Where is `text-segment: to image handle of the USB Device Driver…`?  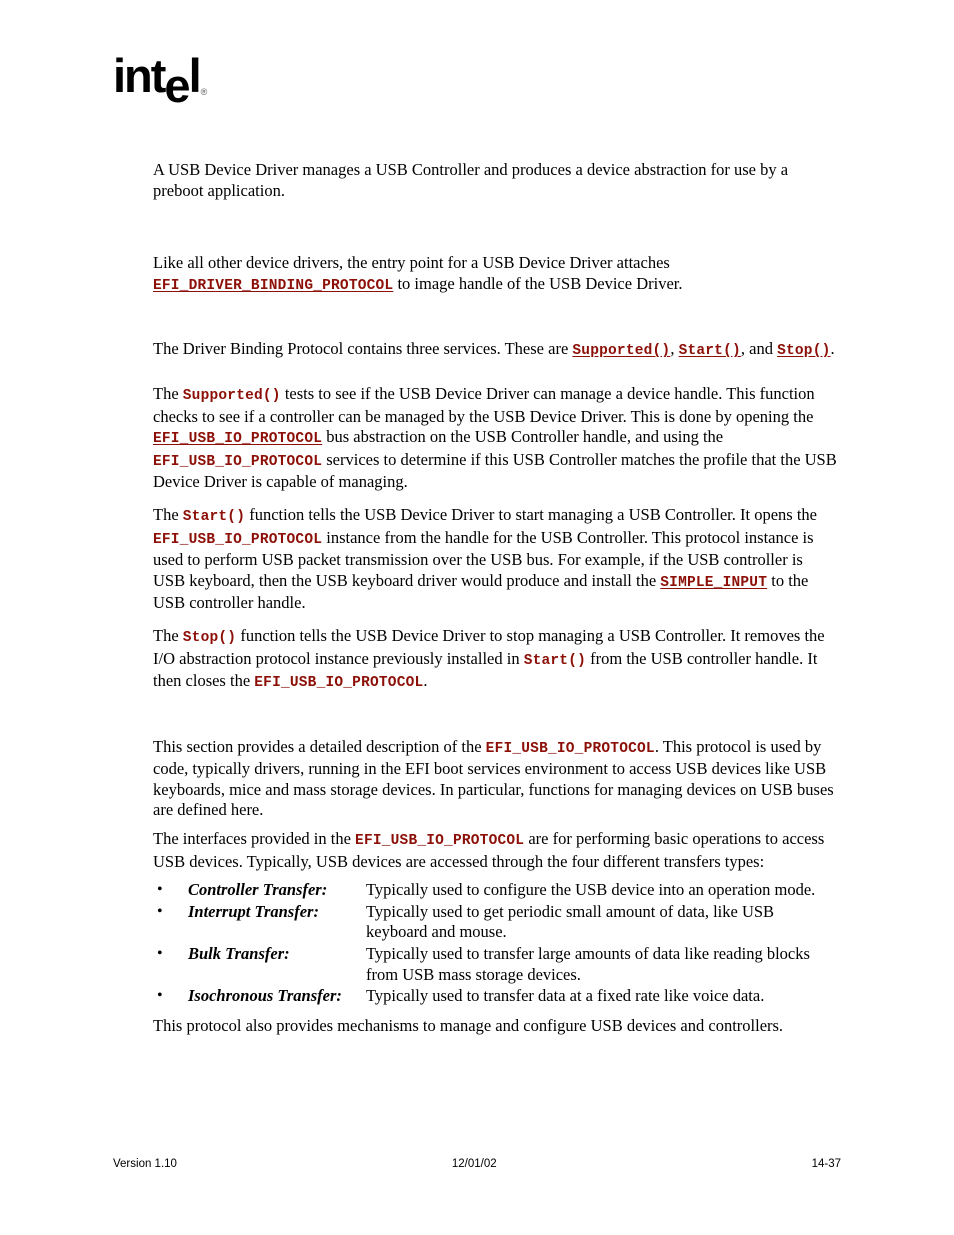 text-segment: to image handle of the USB Device Driver… is located at coordinates (538, 283).